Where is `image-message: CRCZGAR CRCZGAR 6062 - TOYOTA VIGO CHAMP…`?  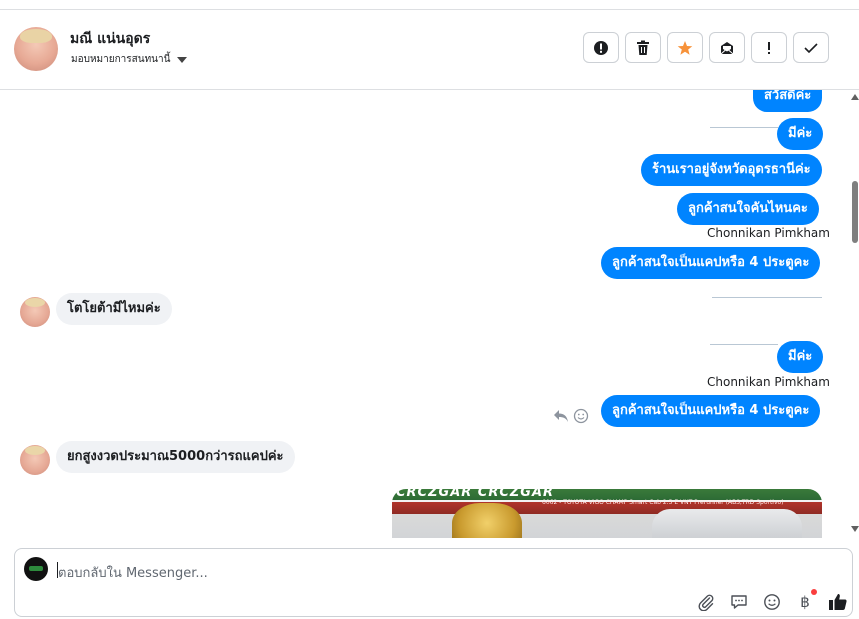
image-message: CRCZGAR CRCZGAR 6062 - TOYOTA VIGO CHAMP… is located at coordinates (607, 513).